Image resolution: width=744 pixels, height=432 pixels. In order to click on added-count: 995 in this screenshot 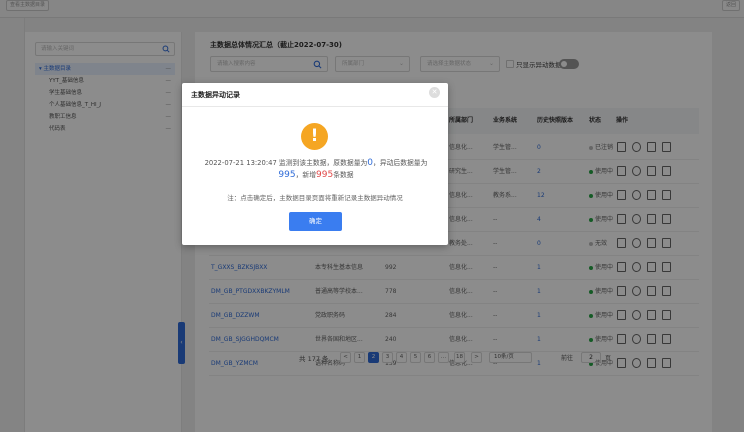, I will do `click(325, 175)`.